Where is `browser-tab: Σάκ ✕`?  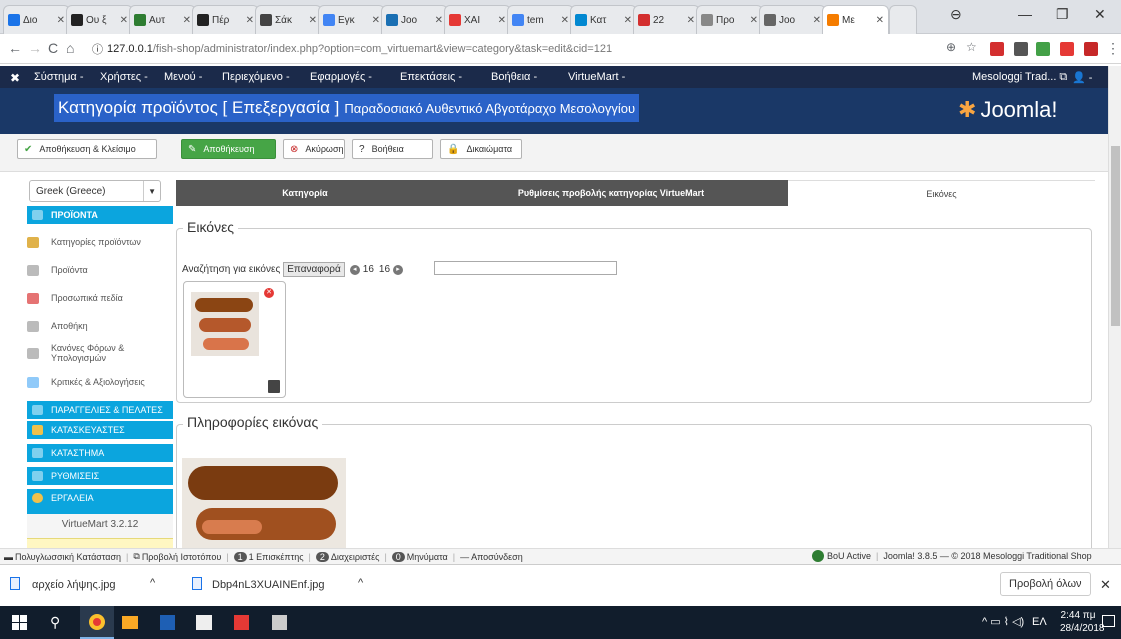 browser-tab: Σάκ ✕ is located at coordinates (288, 19).